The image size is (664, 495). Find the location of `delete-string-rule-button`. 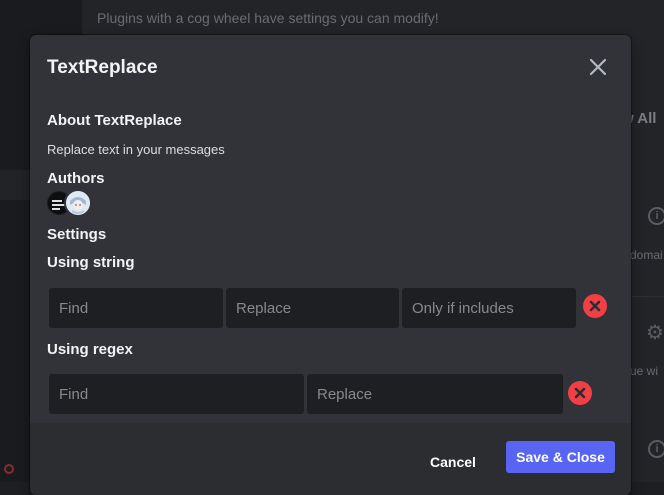

delete-string-rule-button is located at coordinates (595, 306).